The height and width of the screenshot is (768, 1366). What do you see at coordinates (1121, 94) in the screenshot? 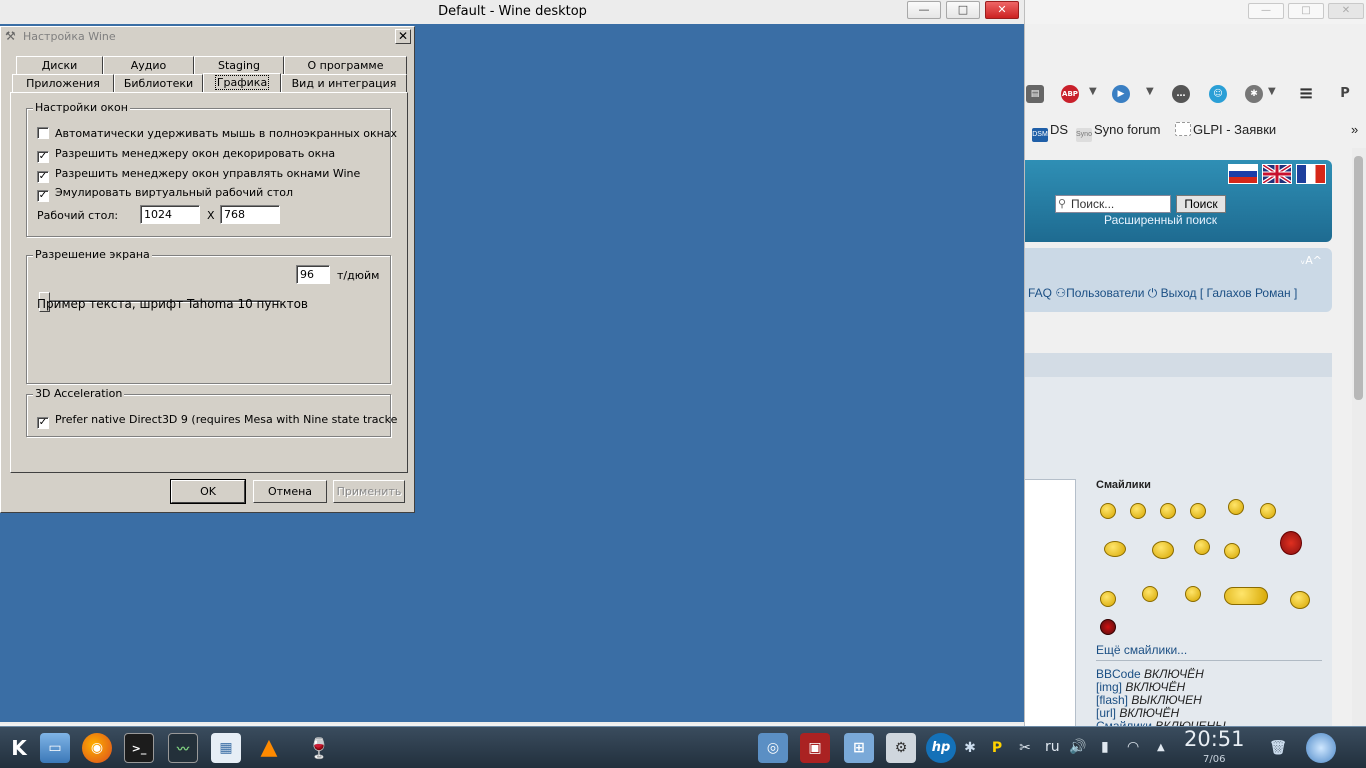
I see `play-icon: ▶` at bounding box center [1121, 94].